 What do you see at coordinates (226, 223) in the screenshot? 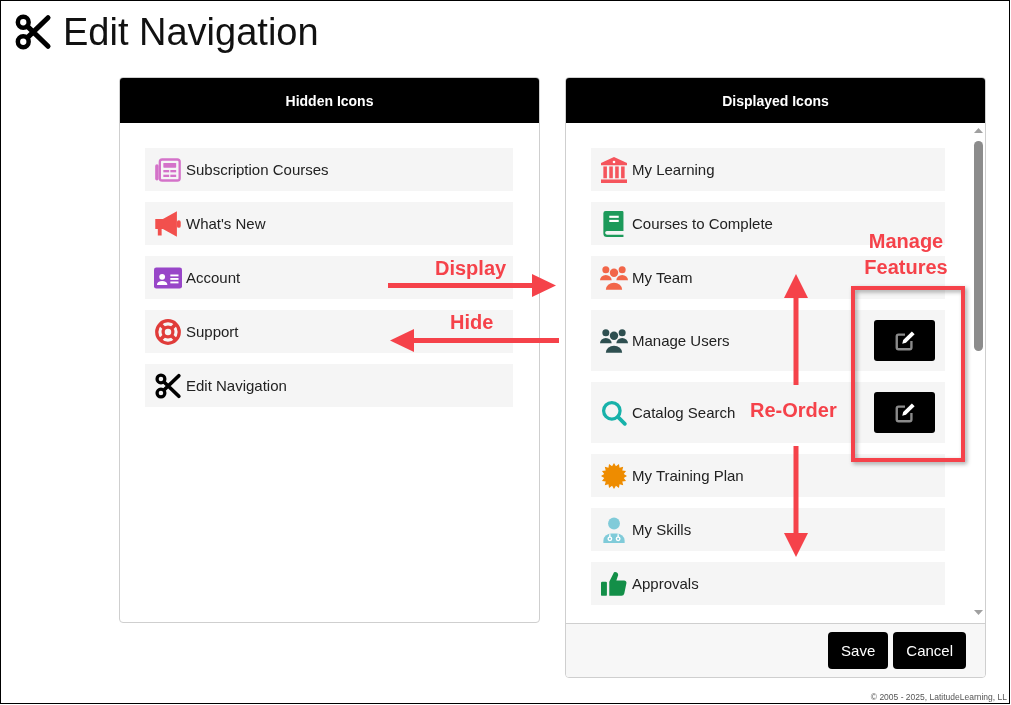
I see `item-label: What's New` at bounding box center [226, 223].